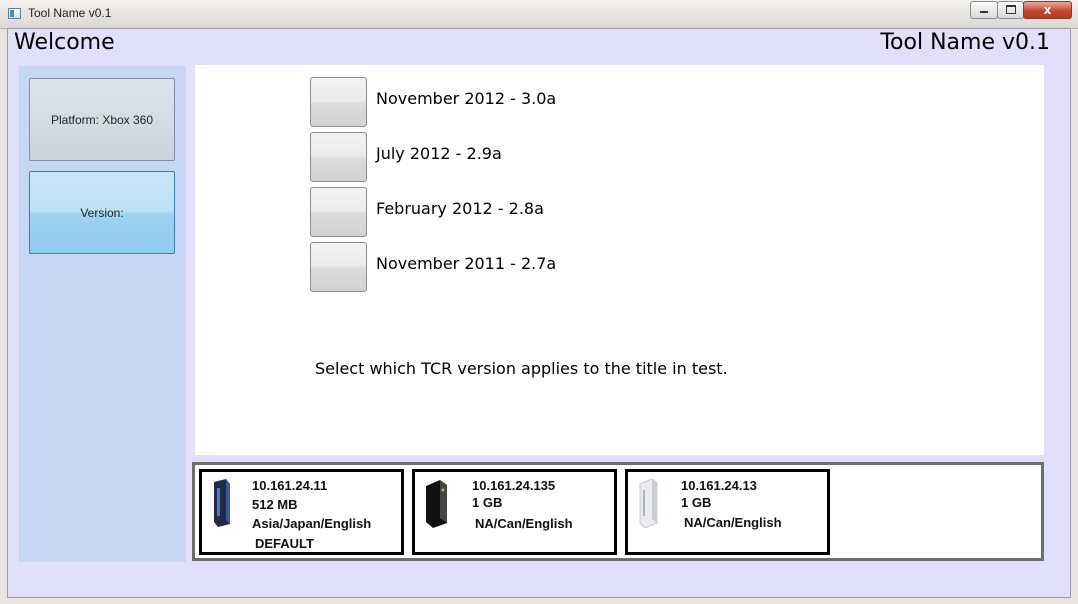 Image resolution: width=1078 pixels, height=604 pixels. Describe the element at coordinates (14, 13) in the screenshot. I see `app-window-icon` at that location.